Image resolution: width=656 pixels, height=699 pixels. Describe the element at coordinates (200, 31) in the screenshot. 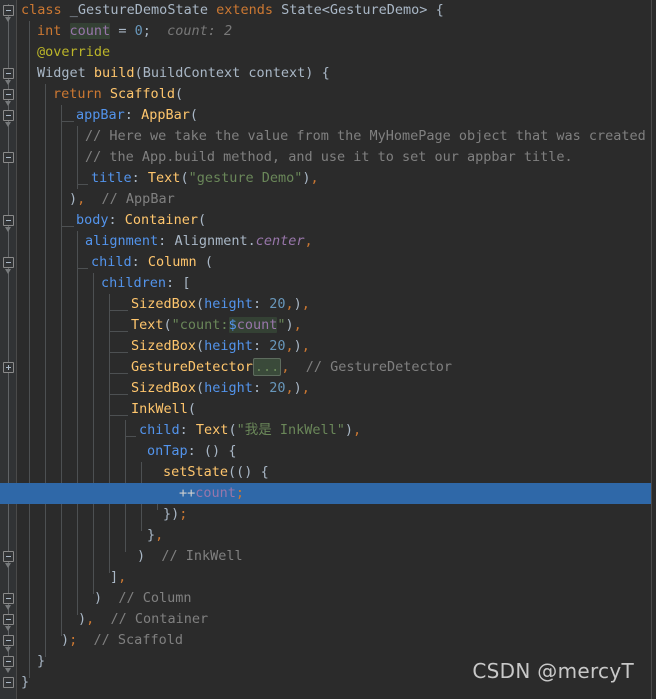

I see `inline-param-hint: count: 2` at that location.